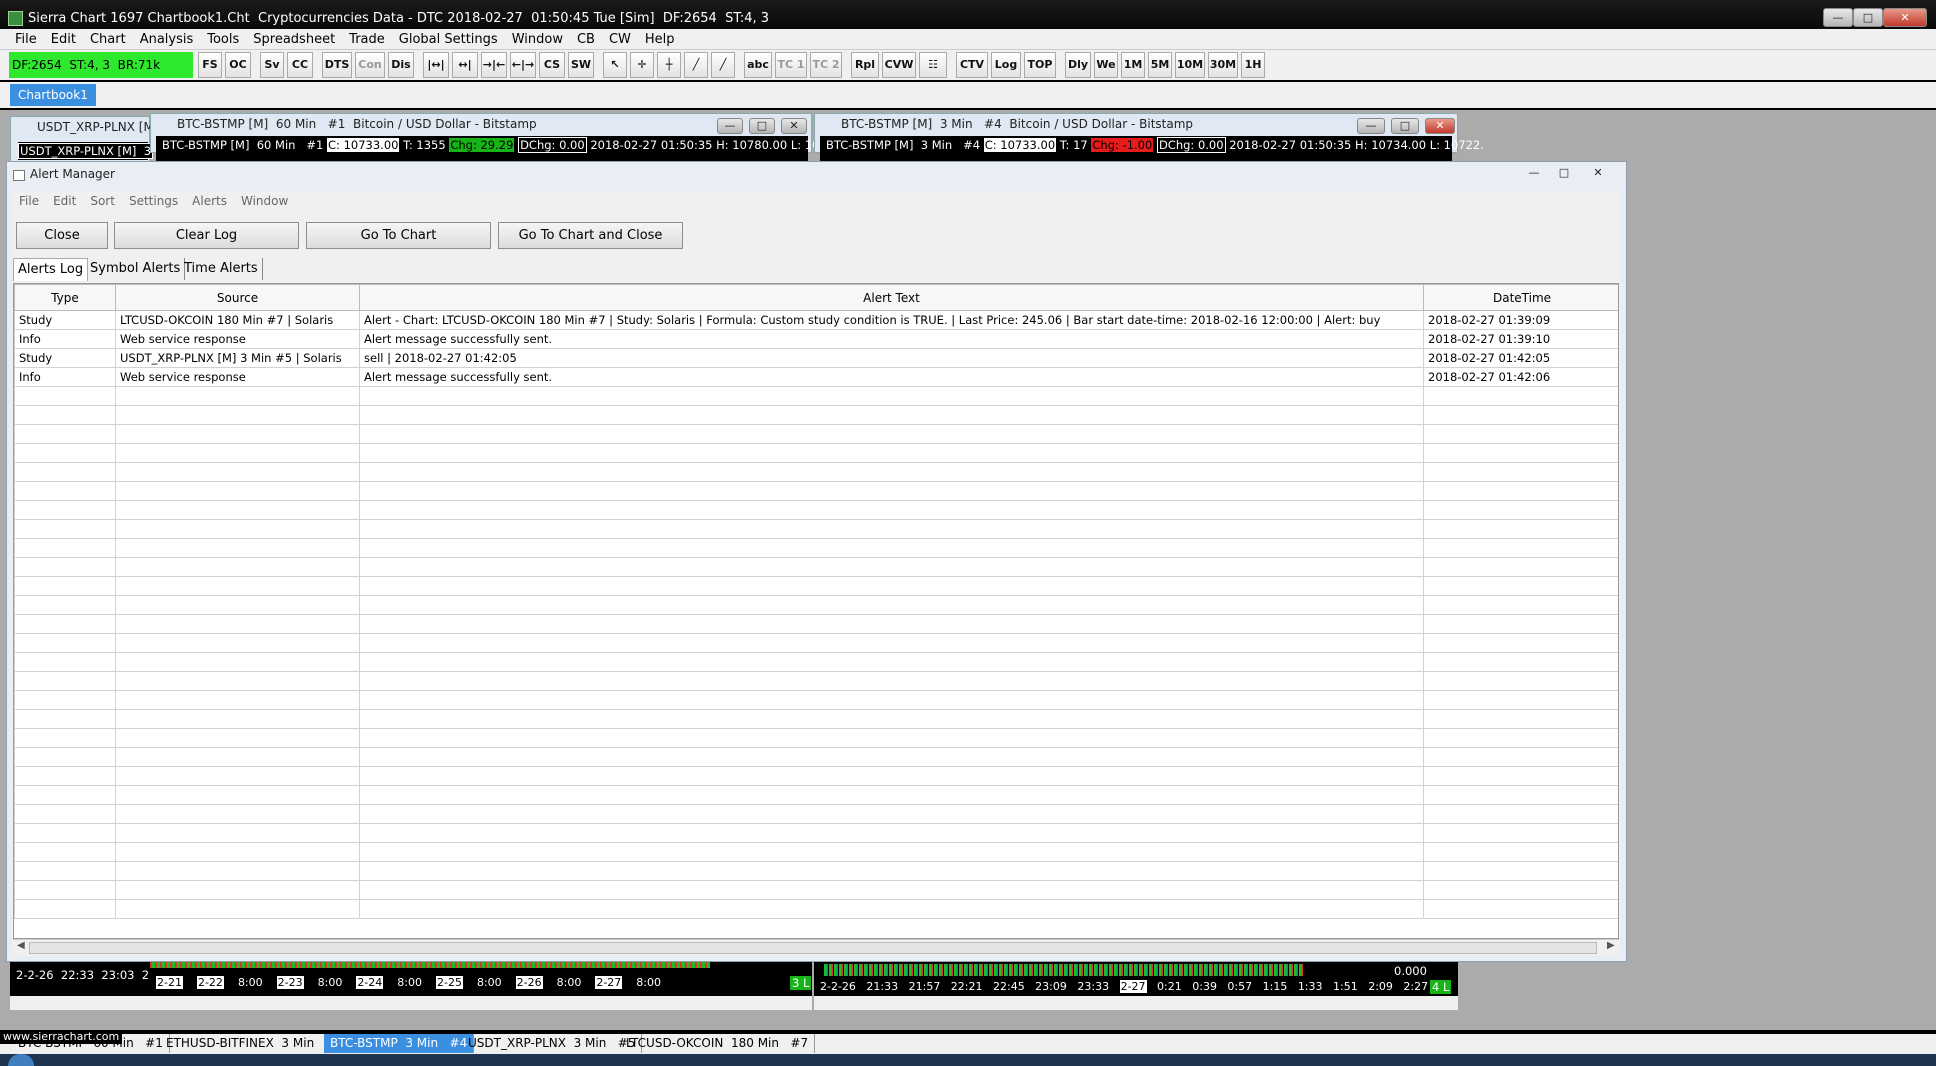  What do you see at coordinates (167, 39) in the screenshot?
I see `menu-item-analysis: Analysis` at bounding box center [167, 39].